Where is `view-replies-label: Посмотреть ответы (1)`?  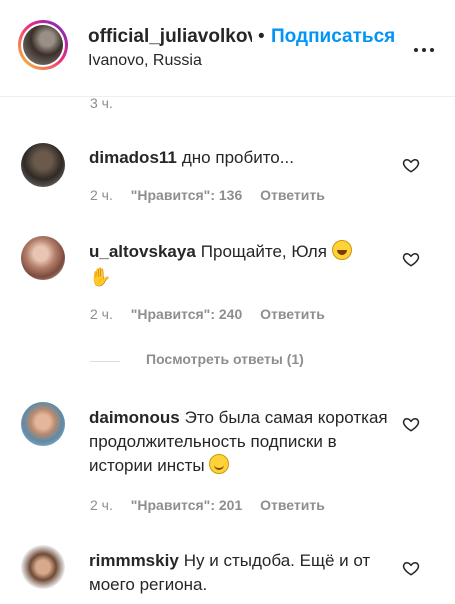
view-replies-label: Посмотреть ответы (1) is located at coordinates (225, 359).